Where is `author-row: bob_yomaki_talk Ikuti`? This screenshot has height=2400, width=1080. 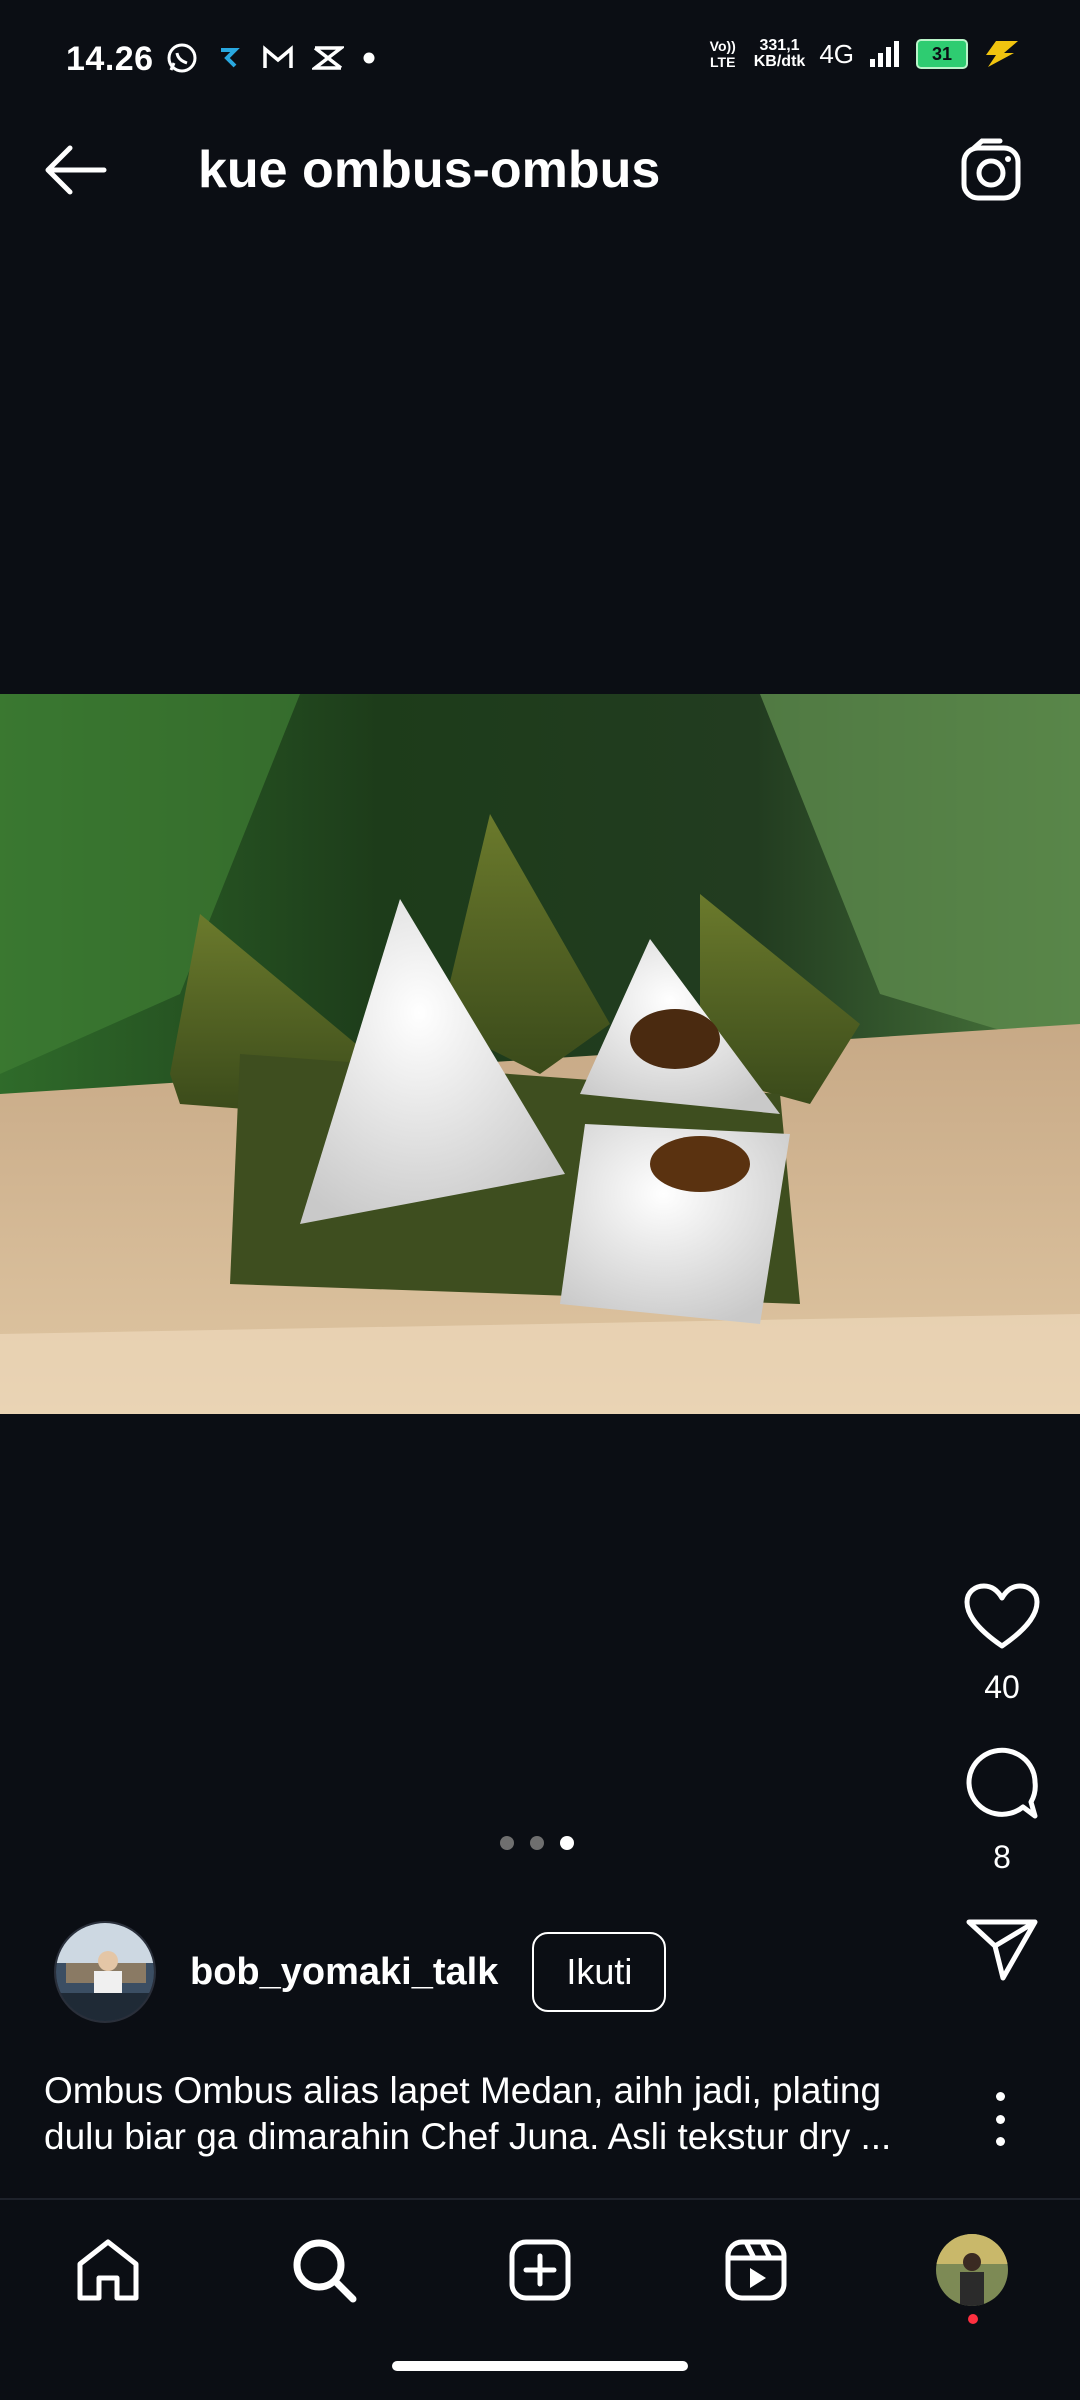 author-row: bob_yomaki_talk Ikuti is located at coordinates (360, 1972).